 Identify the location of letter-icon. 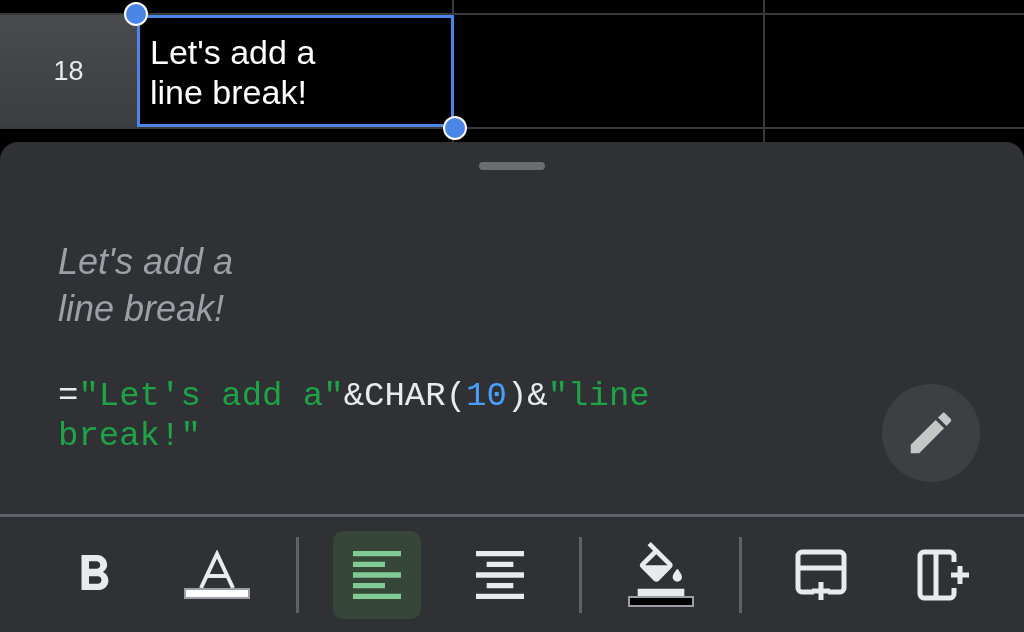
(216, 570).